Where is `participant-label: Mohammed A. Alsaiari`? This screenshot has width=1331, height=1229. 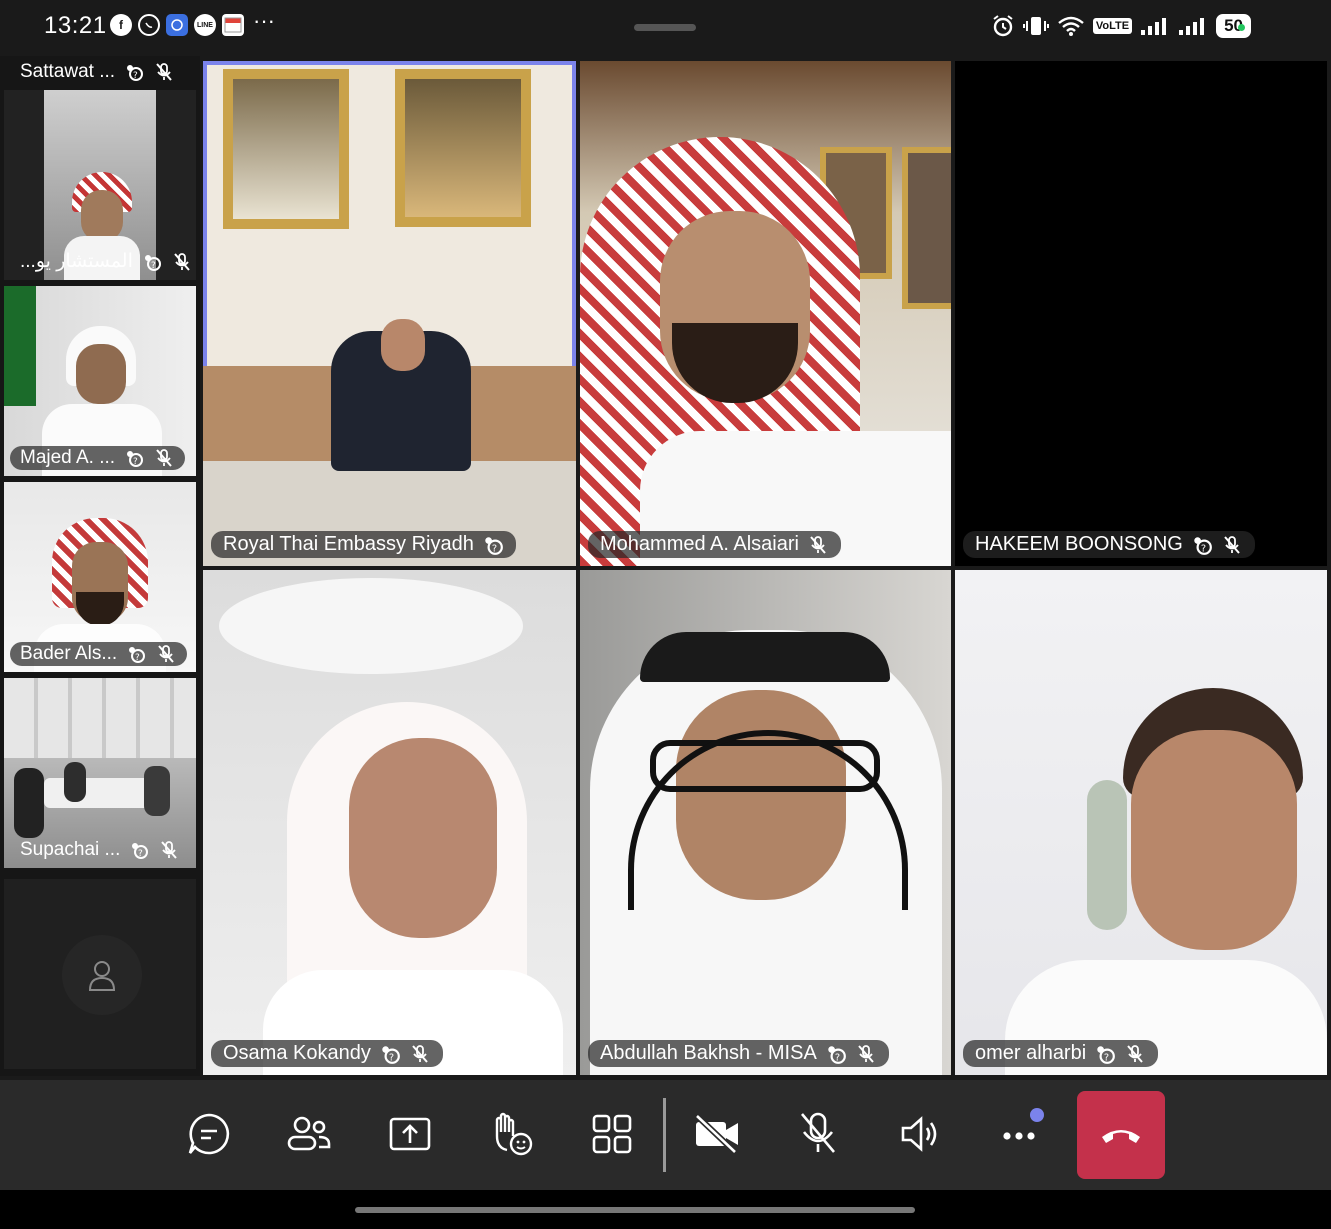
participant-label: Mohammed A. Alsaiari is located at coordinates (714, 544).